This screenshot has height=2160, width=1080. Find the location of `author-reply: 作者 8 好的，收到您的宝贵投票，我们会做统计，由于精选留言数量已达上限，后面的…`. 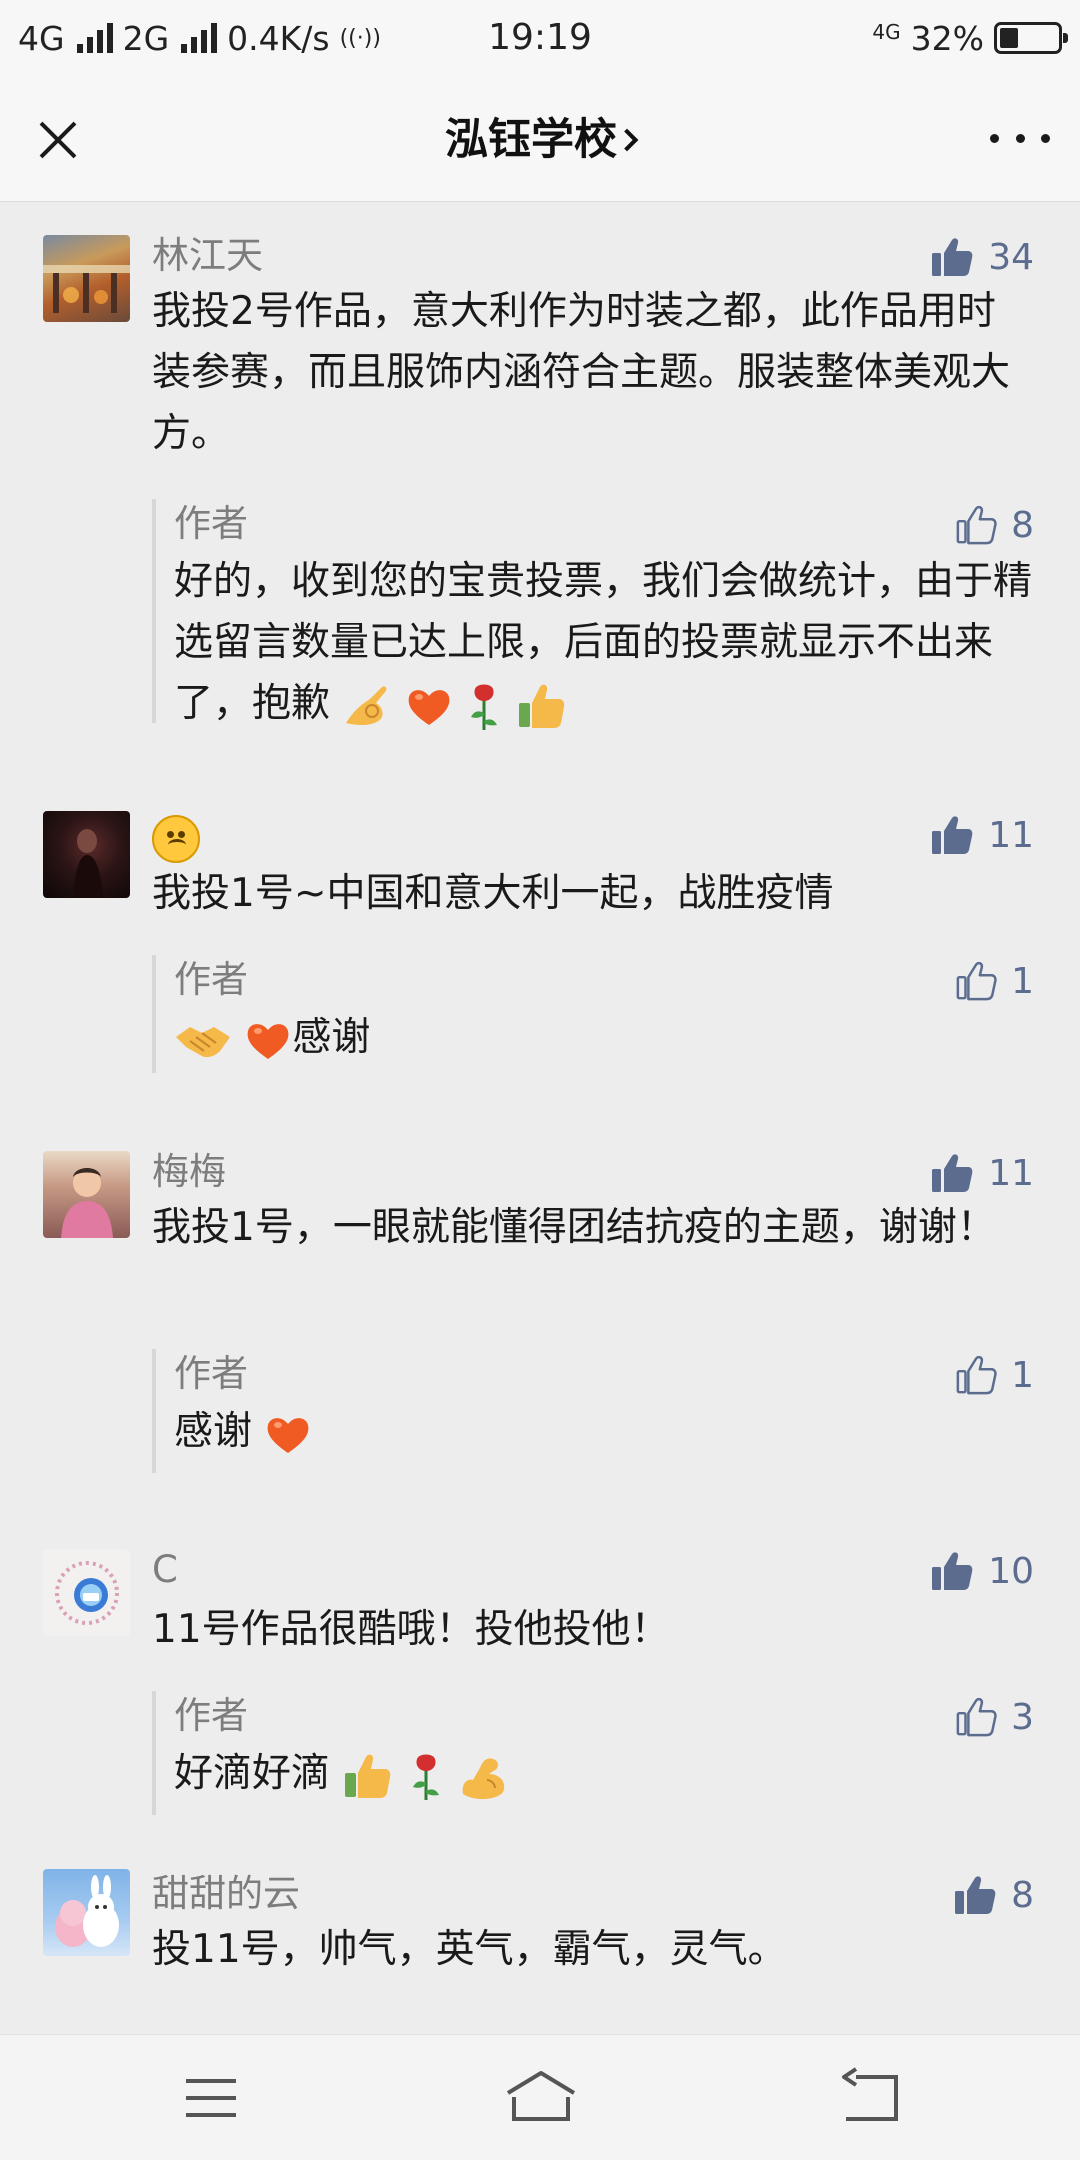

author-reply: 作者 8 好的，收到您的宝贵投票，我们会做统计，由于精选留言数量已达上限，后面的… is located at coordinates (596, 614).